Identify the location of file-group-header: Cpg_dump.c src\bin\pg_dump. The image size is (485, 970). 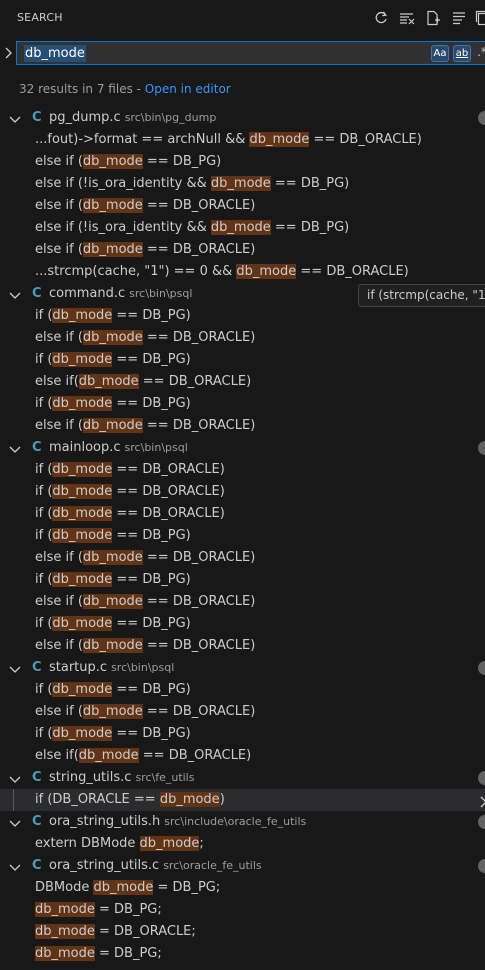
(242, 118).